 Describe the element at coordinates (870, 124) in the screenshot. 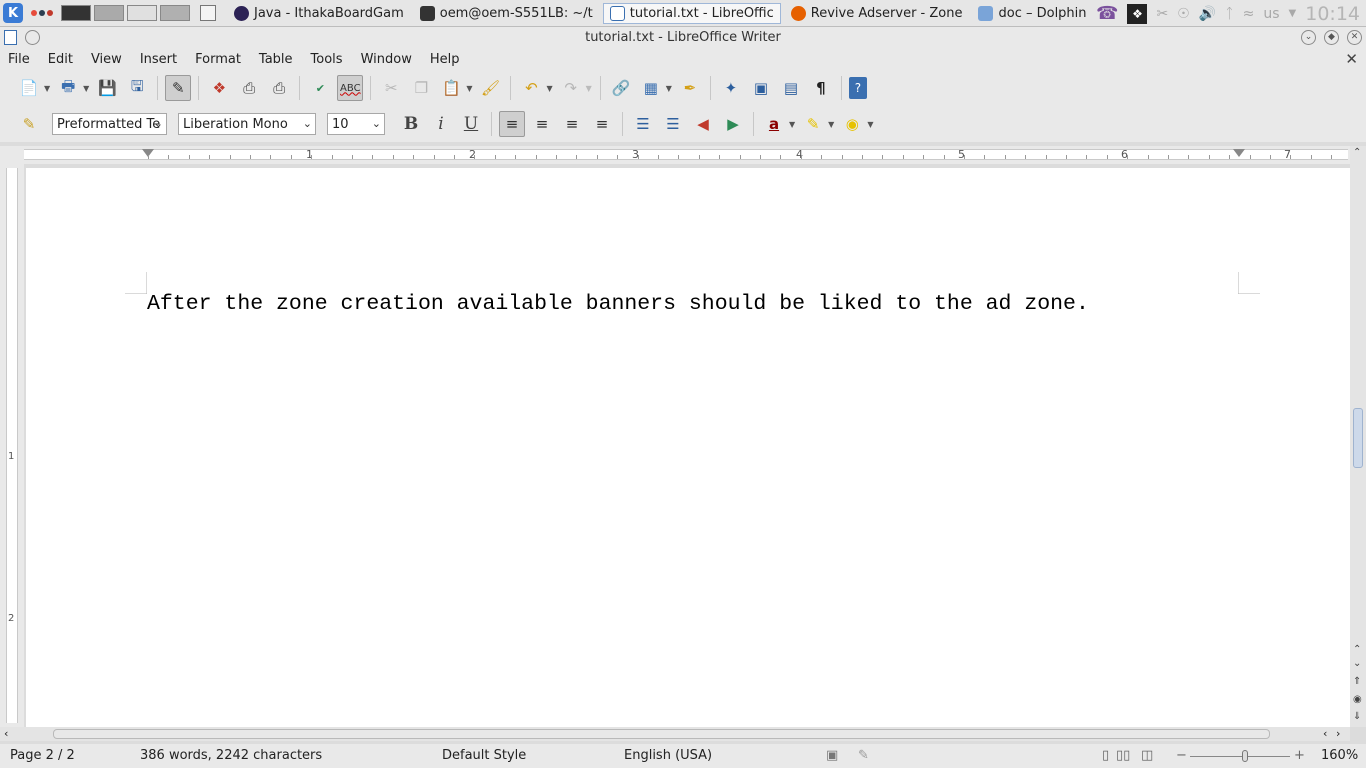

I see `background-color-dropdown-icon: ▼` at that location.